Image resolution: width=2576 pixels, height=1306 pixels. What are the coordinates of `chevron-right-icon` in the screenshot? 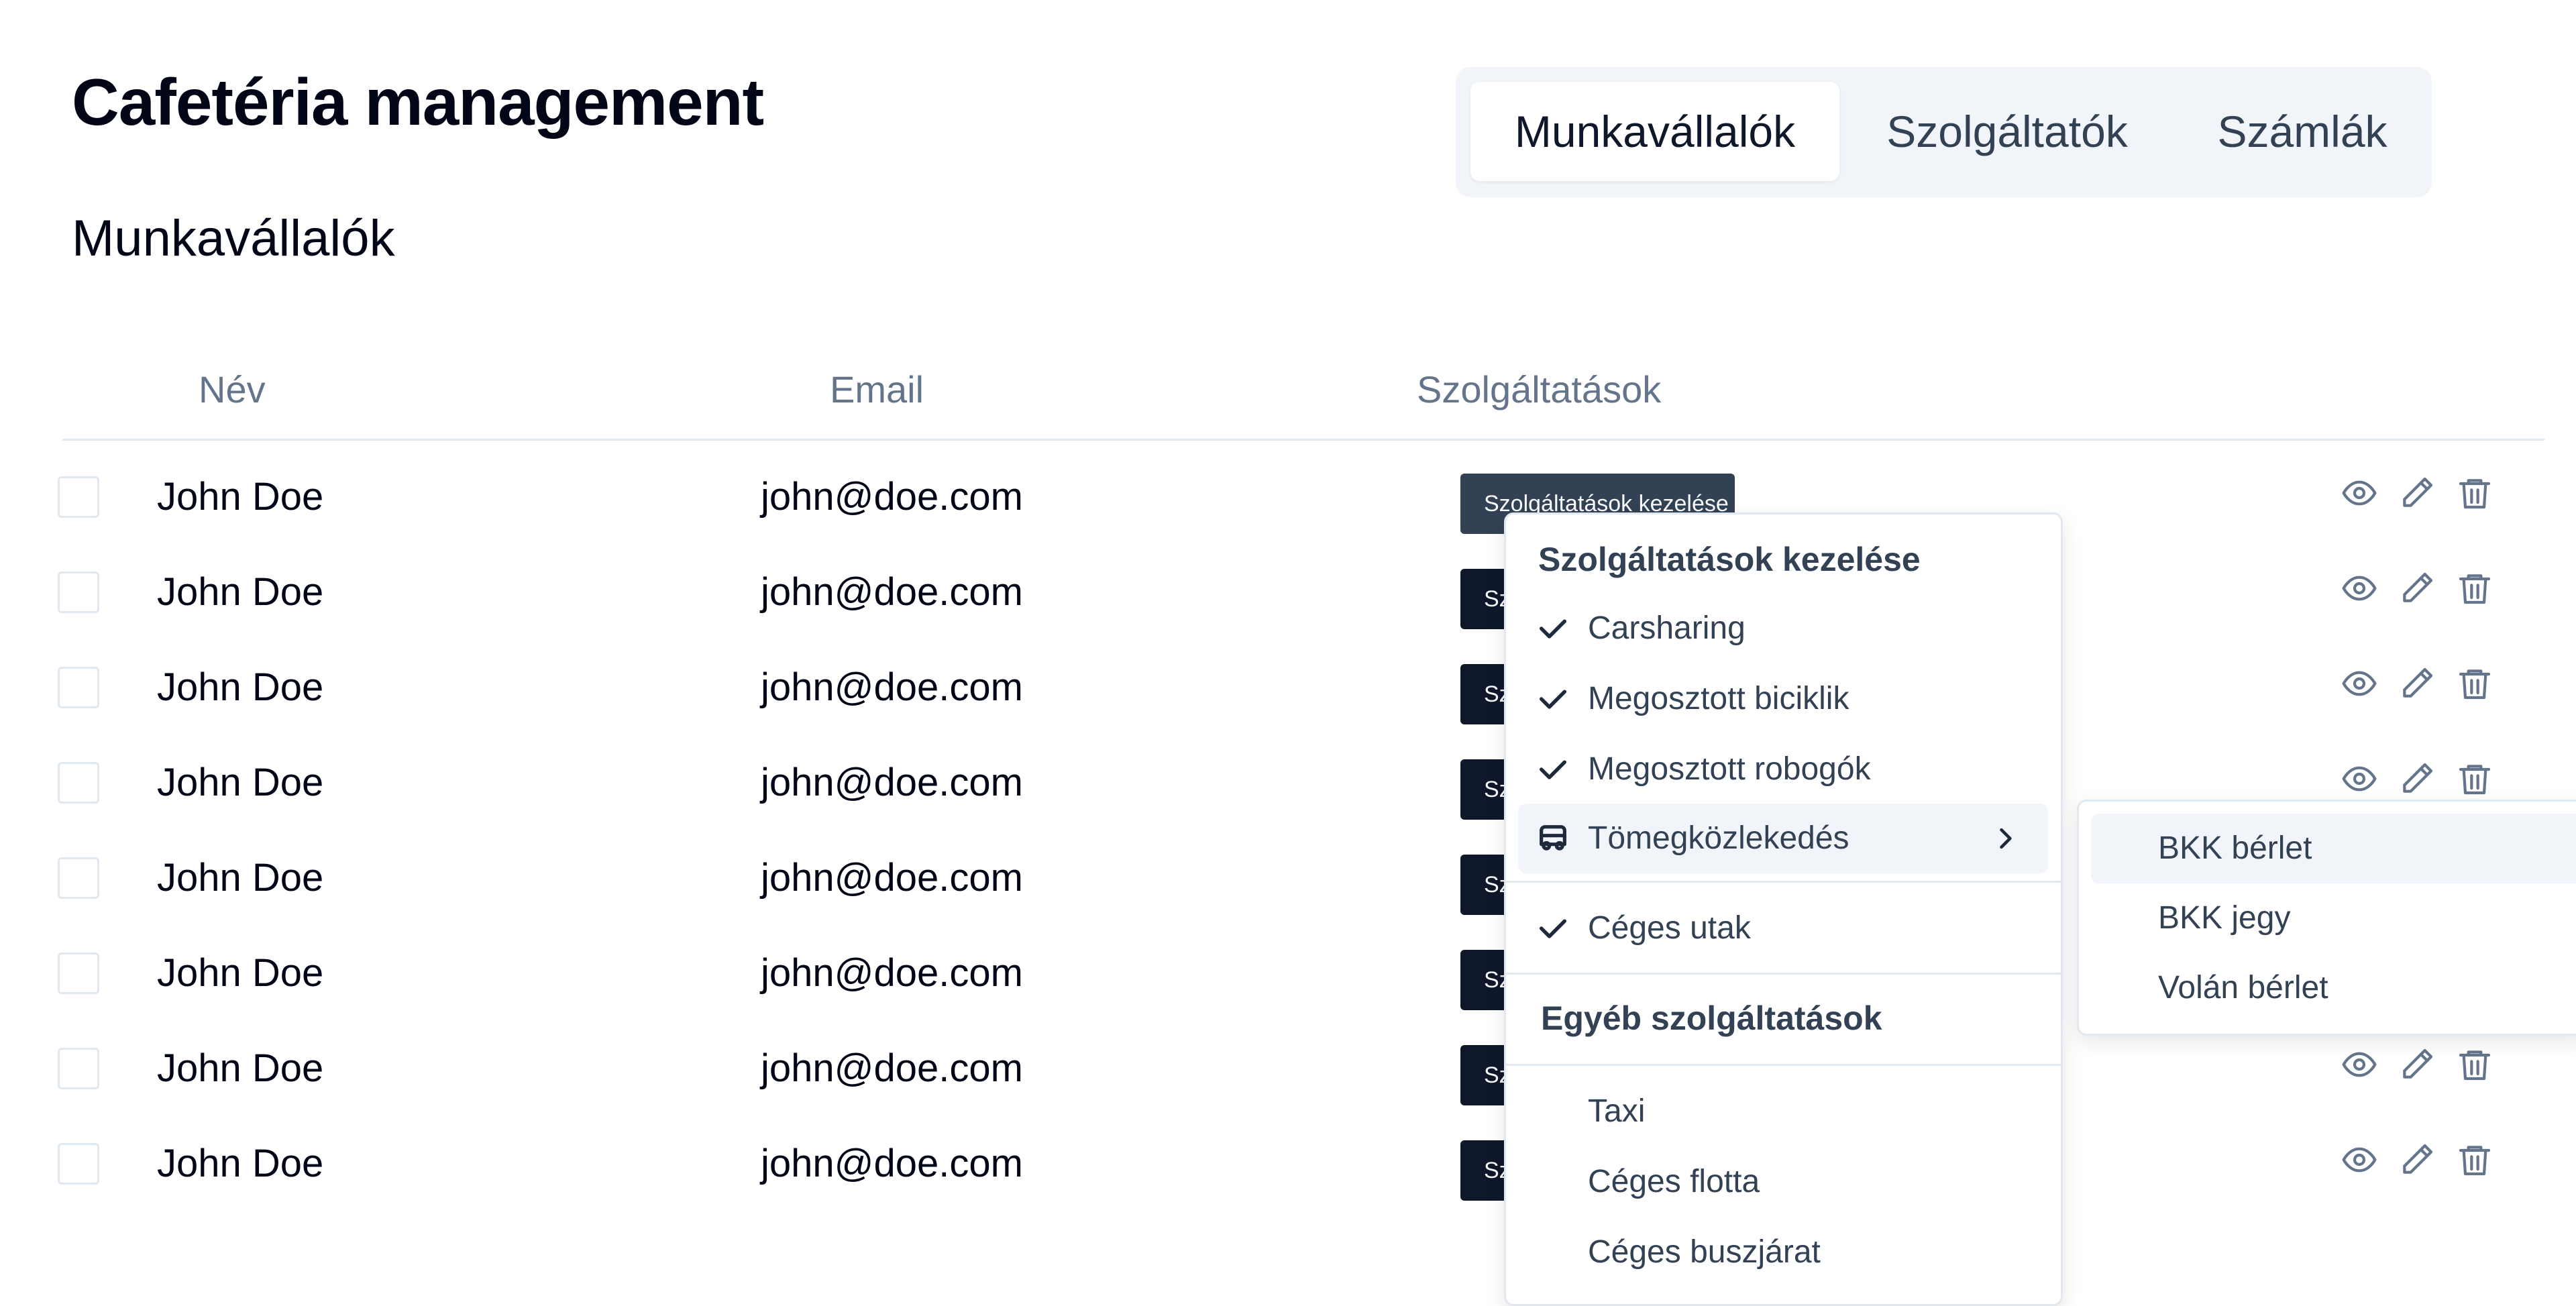 It's located at (2006, 838).